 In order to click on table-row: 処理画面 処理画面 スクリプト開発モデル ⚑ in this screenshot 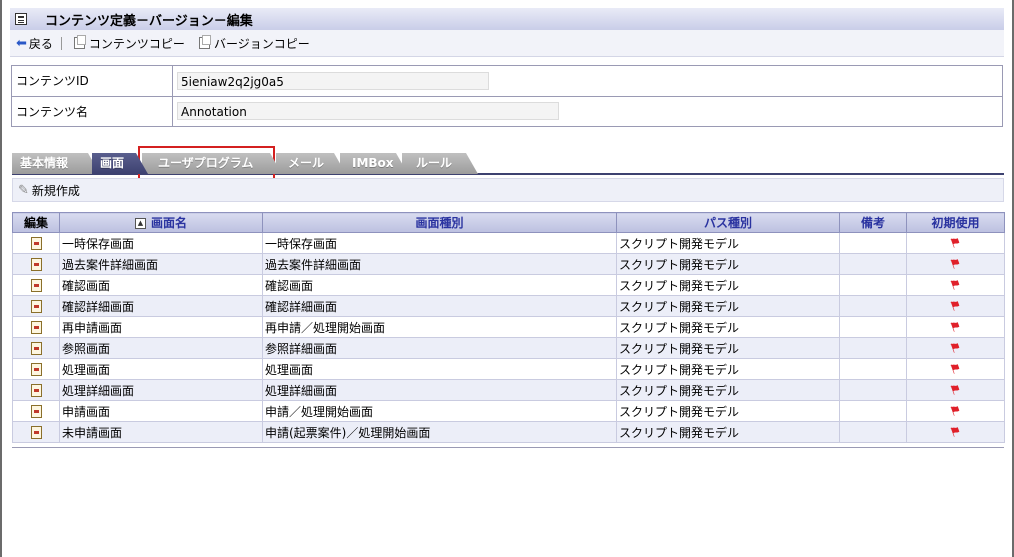, I will do `click(508, 369)`.